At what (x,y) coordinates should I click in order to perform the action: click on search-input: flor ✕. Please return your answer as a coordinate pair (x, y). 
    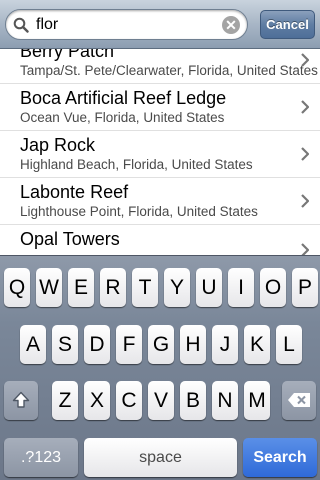
    Looking at the image, I should click on (126, 24).